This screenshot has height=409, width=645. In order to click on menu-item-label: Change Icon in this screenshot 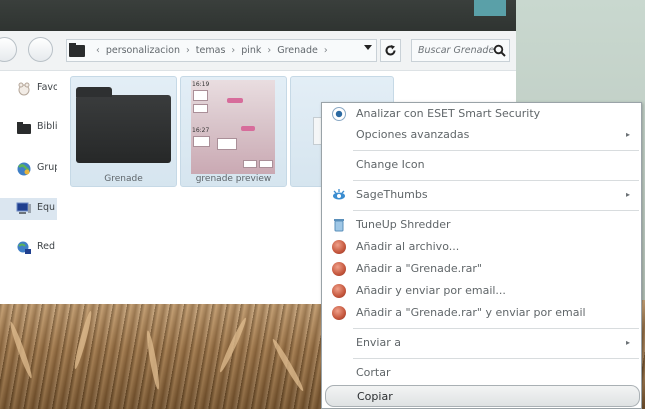, I will do `click(390, 164)`.